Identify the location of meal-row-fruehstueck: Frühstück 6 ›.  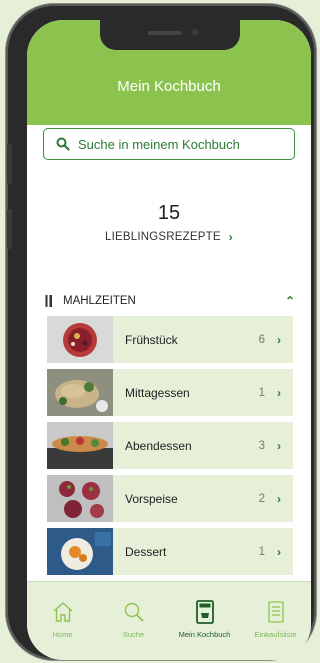
(170, 339).